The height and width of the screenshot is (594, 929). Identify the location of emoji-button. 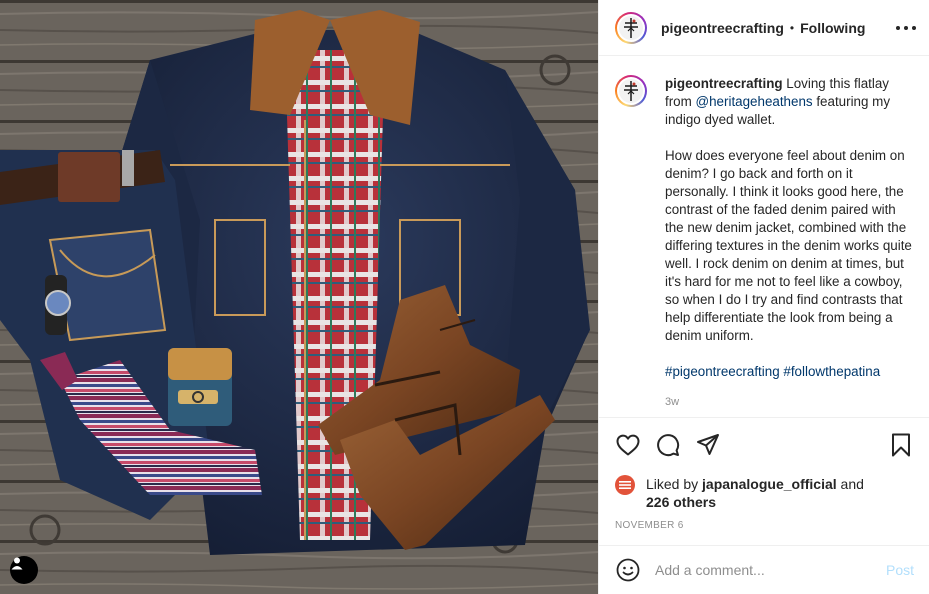
(628, 570).